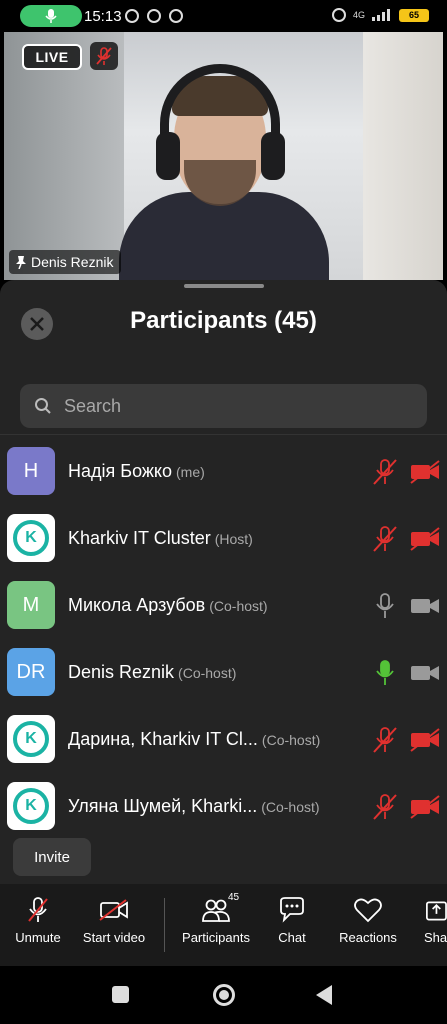  What do you see at coordinates (114, 937) in the screenshot?
I see `start-video-label: Start video` at bounding box center [114, 937].